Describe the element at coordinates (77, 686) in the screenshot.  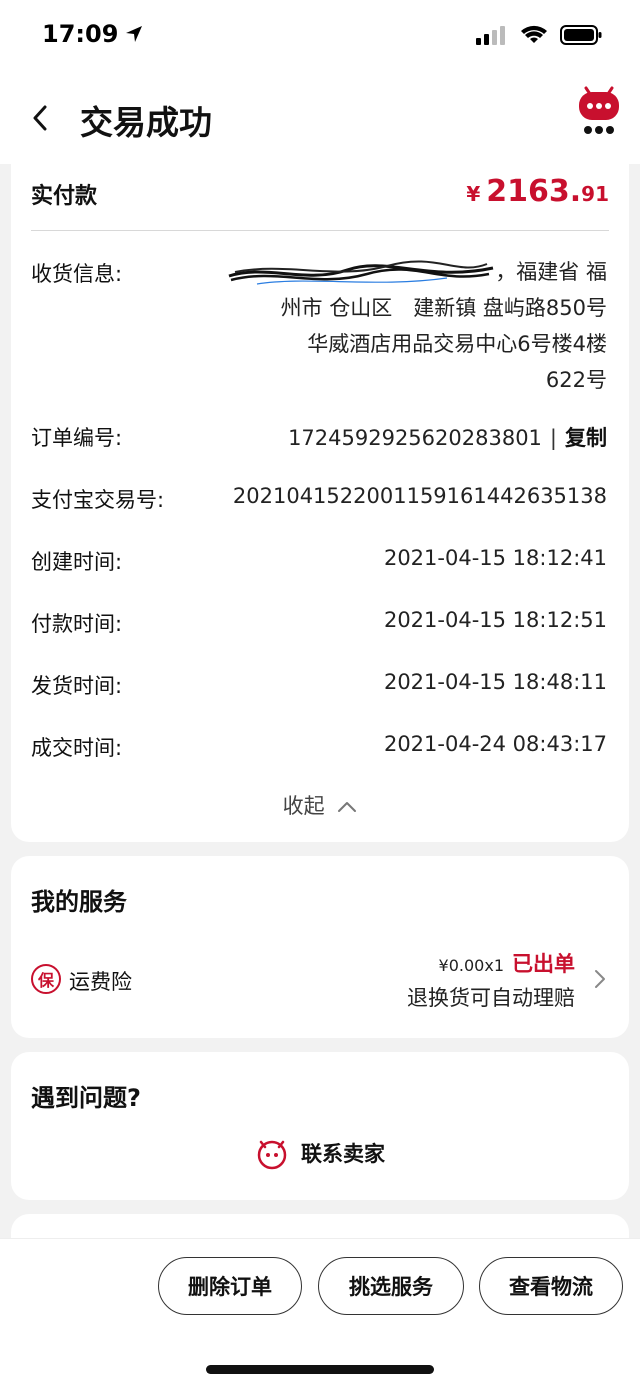
I see `shipped-label: 发货时间:` at that location.